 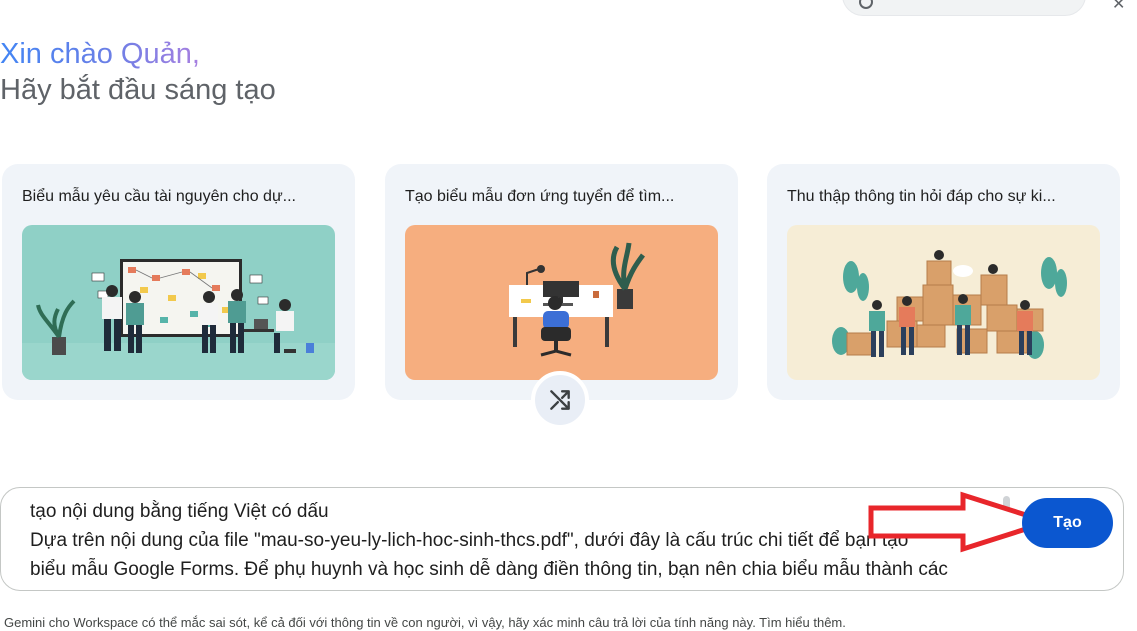 What do you see at coordinates (1118, 7) in the screenshot?
I see `close-icon: ✕` at bounding box center [1118, 7].